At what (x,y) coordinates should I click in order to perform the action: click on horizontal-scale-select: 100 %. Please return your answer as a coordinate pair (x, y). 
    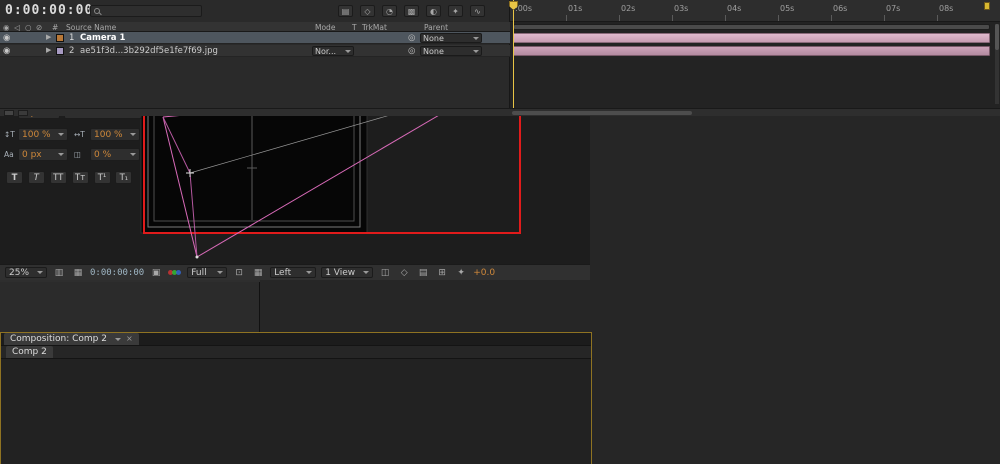
    Looking at the image, I should click on (115, 134).